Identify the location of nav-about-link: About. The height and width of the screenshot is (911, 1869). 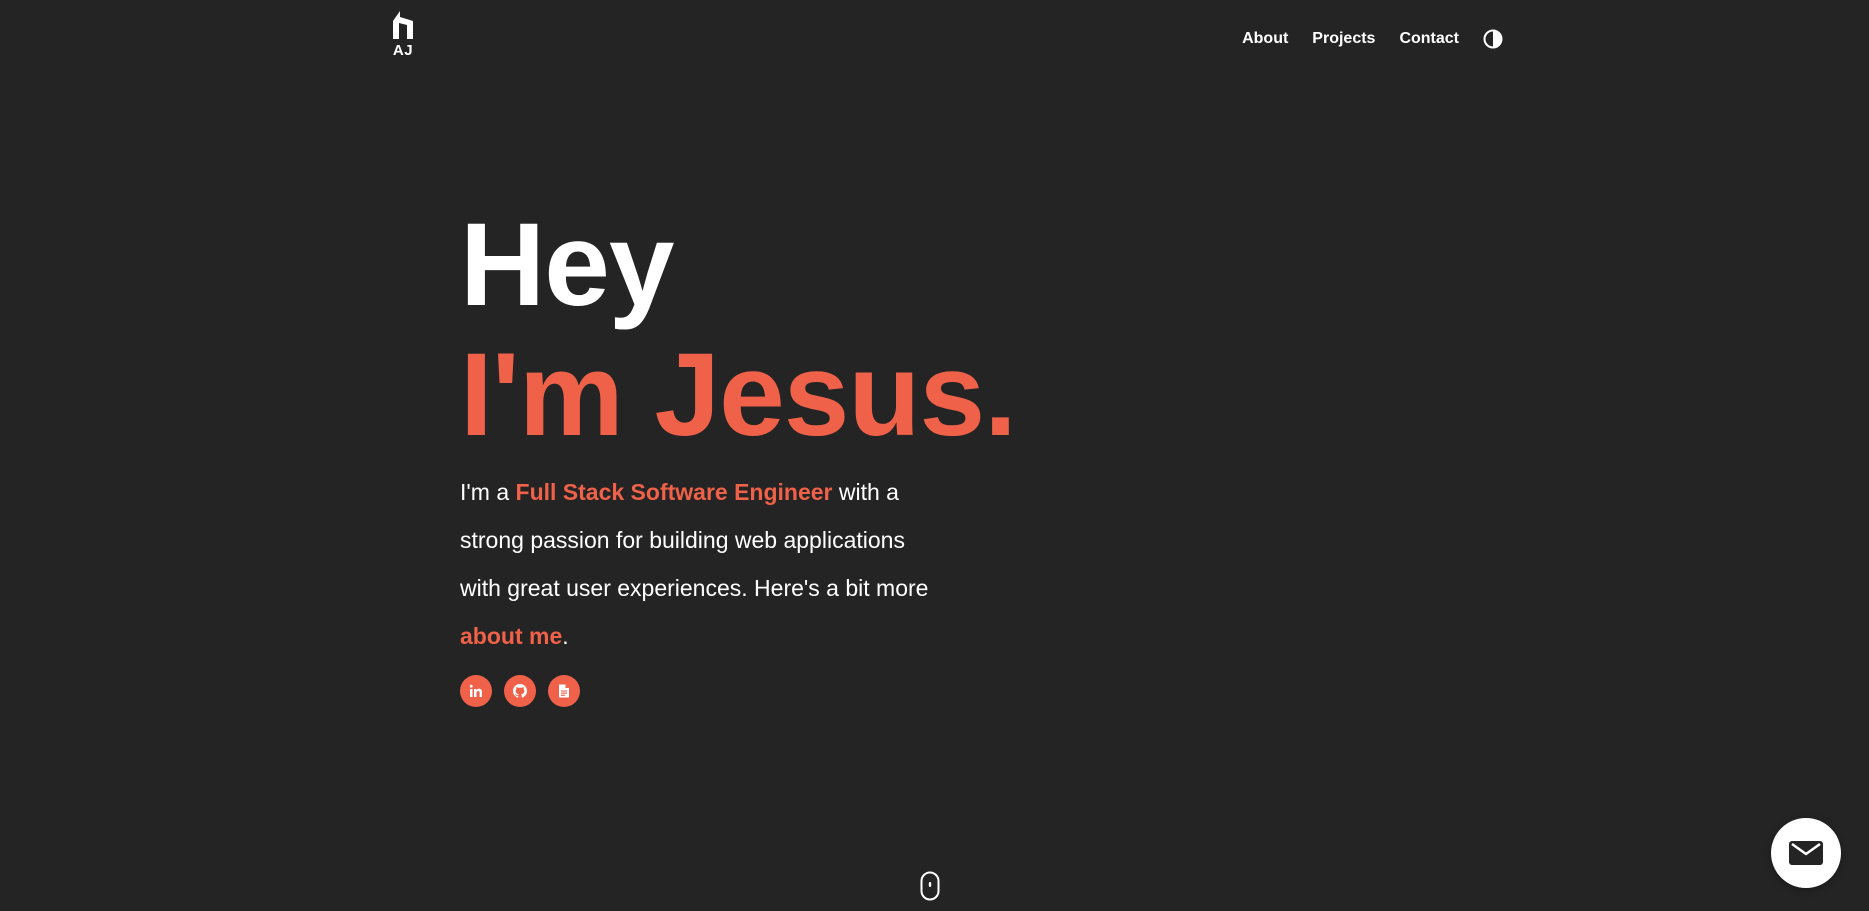
(1265, 39).